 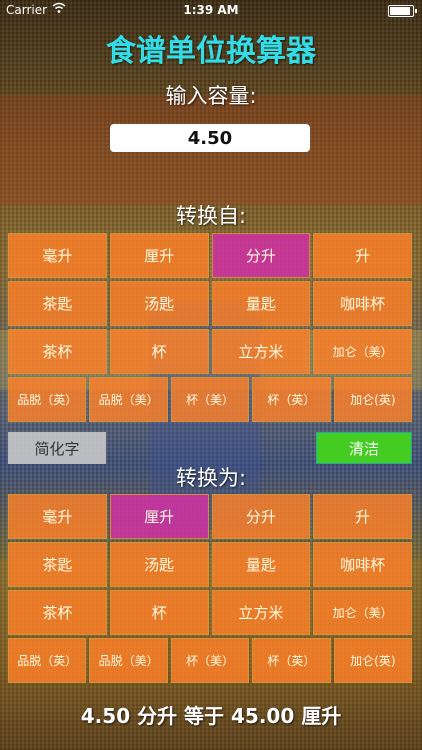 What do you see at coordinates (261, 564) in the screenshot?
I see `to-unit-button: 量匙` at bounding box center [261, 564].